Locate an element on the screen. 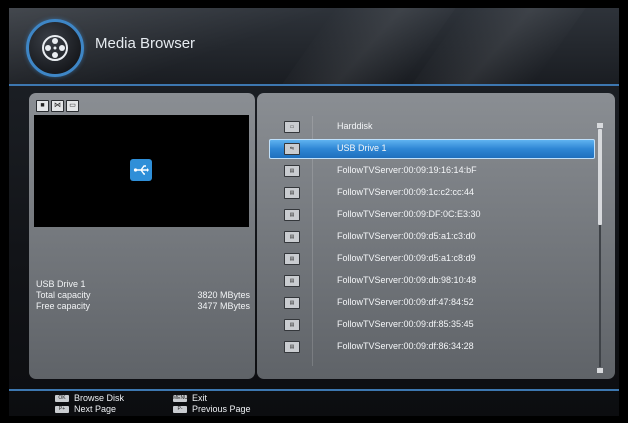 Image resolution: width=628 pixels, height=423 pixels. selection-highlight is located at coordinates (432, 149).